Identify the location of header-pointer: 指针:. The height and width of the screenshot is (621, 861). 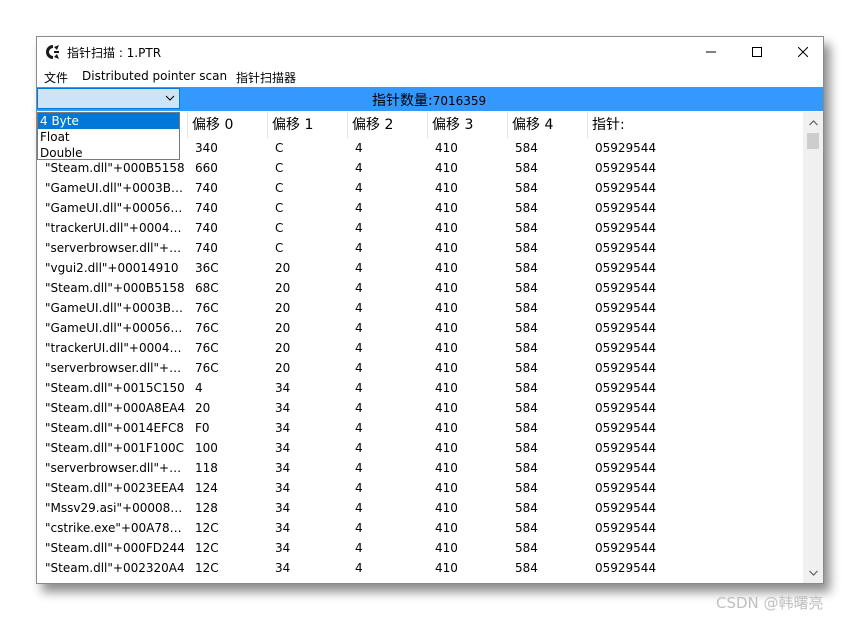
(695, 125).